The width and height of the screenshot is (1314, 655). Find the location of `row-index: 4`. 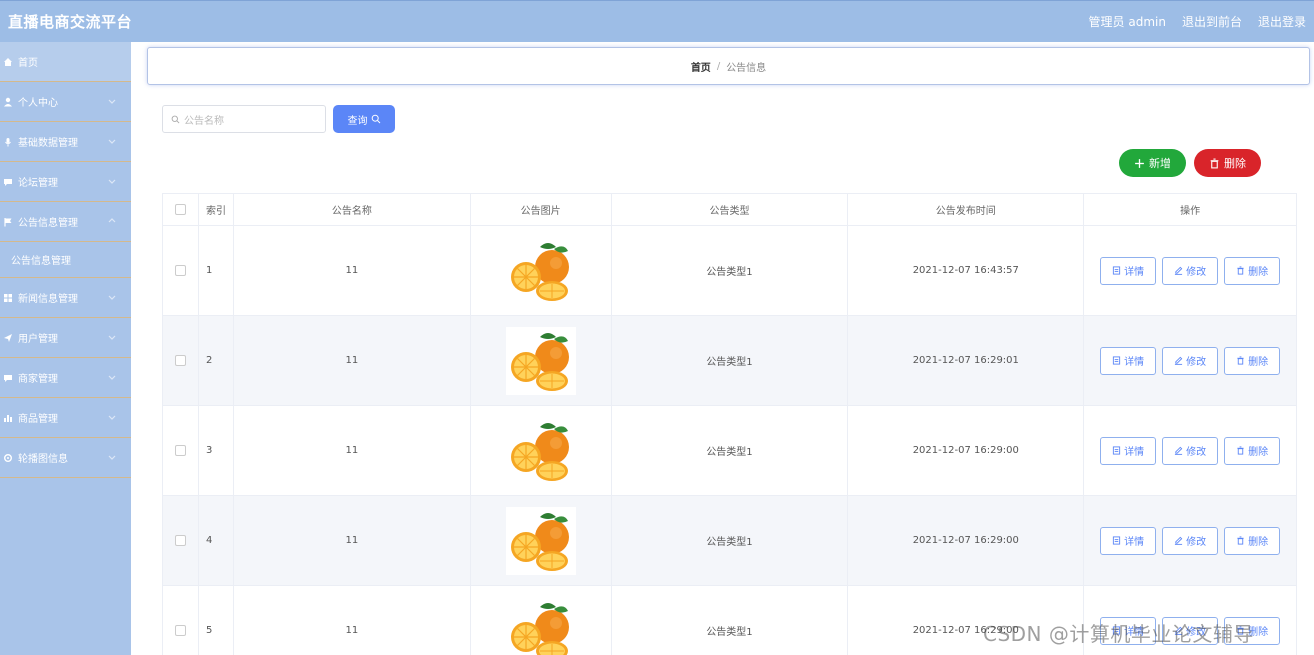

row-index: 4 is located at coordinates (216, 540).